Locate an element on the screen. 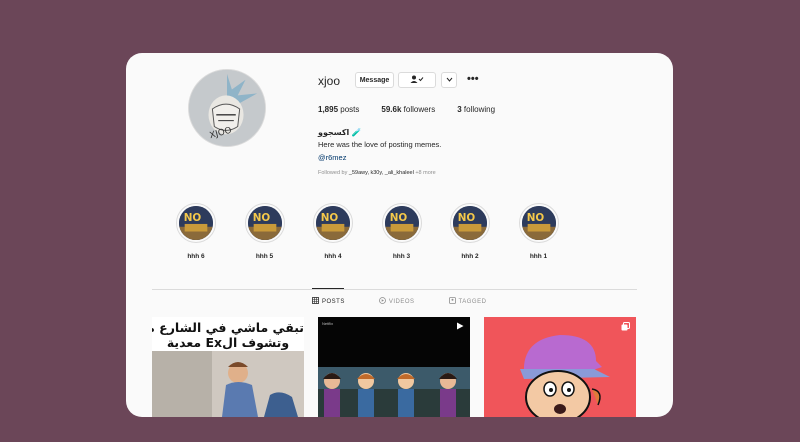 This screenshot has width=800, height=442. highlight-item: NO hhh 4 is located at coordinates (333, 231).